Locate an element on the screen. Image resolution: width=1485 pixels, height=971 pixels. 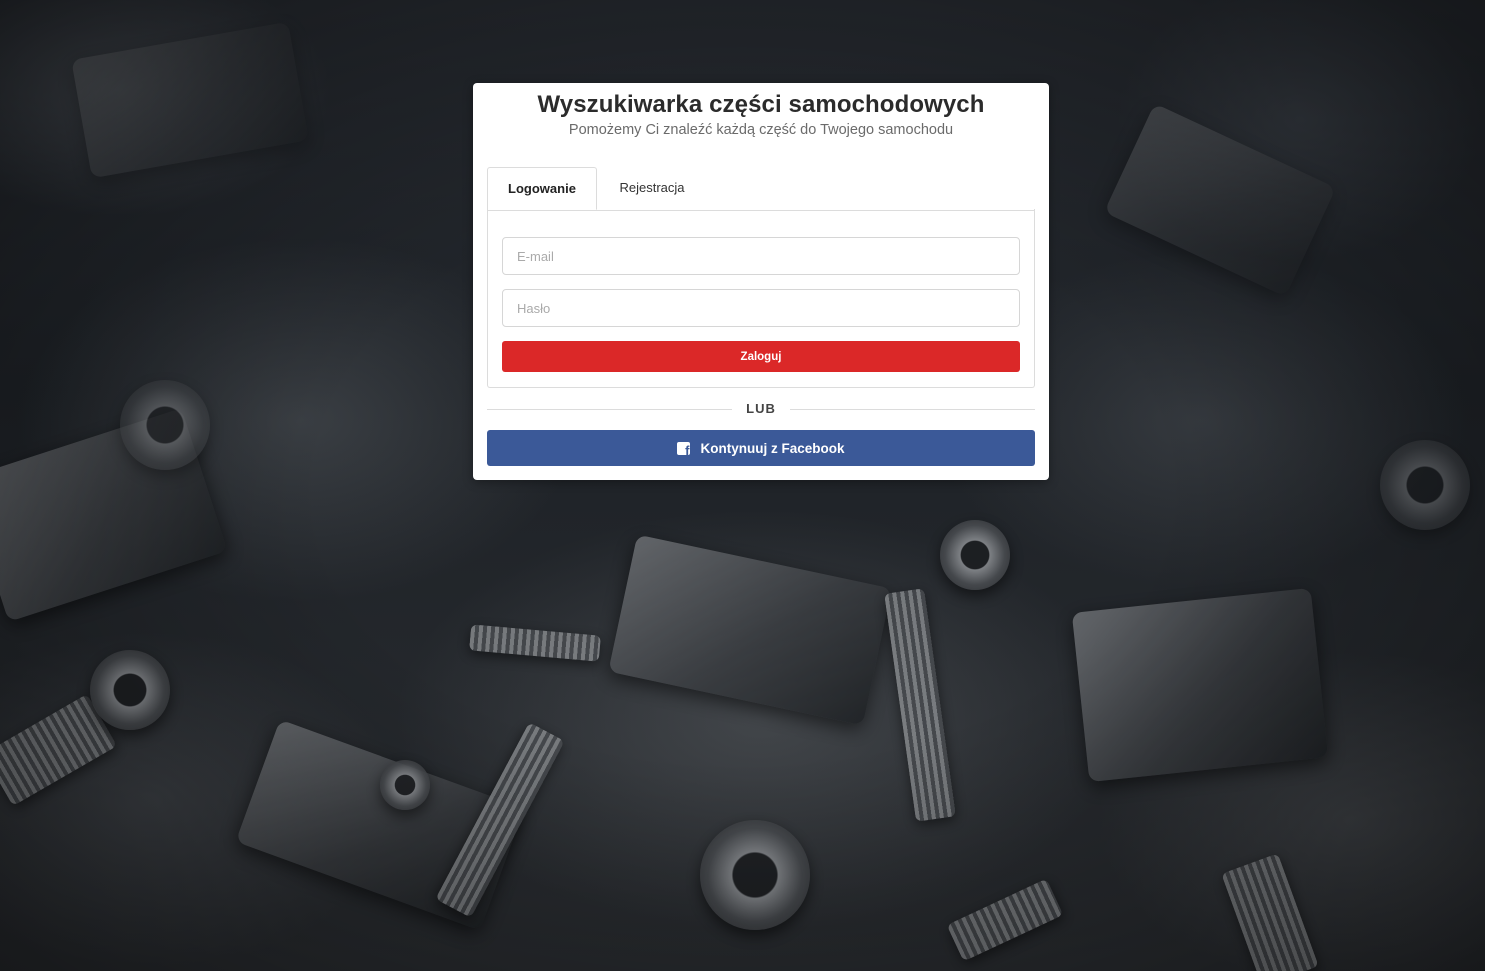
facebook-login-button: f Kontynuuj z Facebook is located at coordinates (761, 448).